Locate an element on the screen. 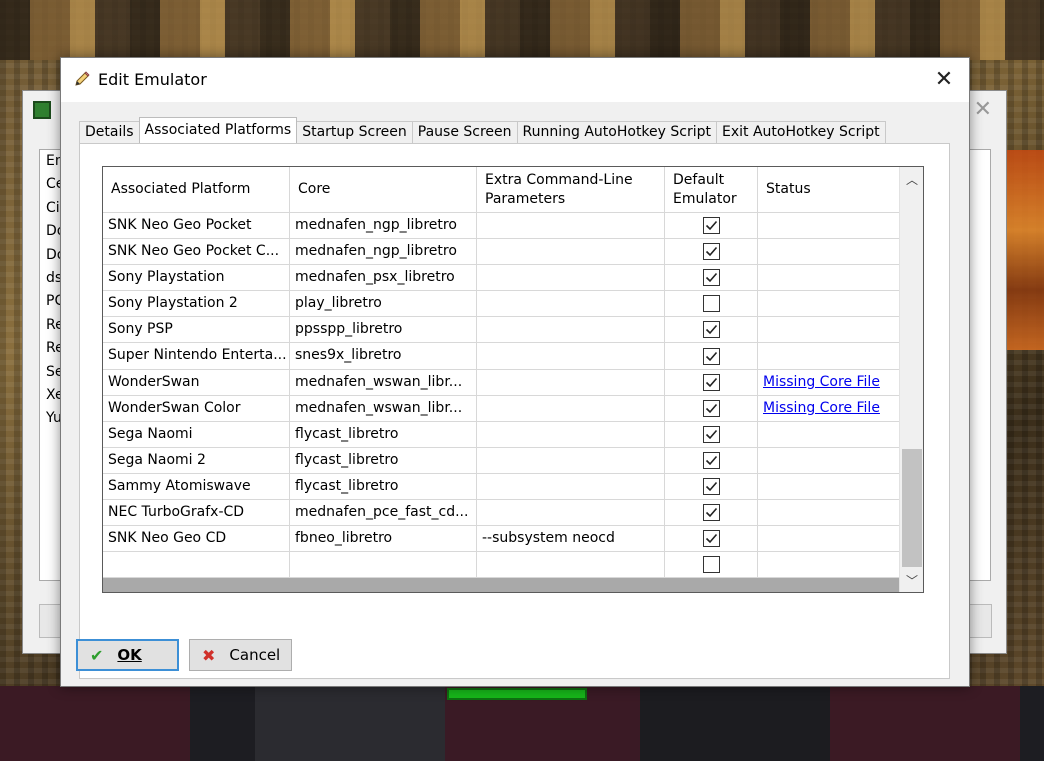  cell-core: ppsspp_libretro is located at coordinates (383, 330).